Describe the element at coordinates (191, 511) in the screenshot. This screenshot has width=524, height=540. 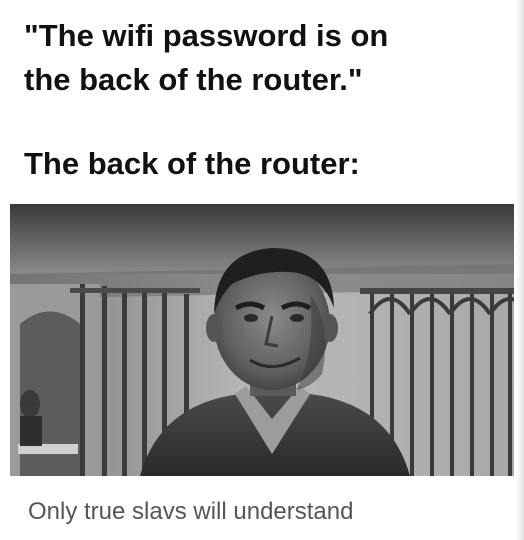
I see `meme-bottom-caption: Only true slavs will understand` at that location.